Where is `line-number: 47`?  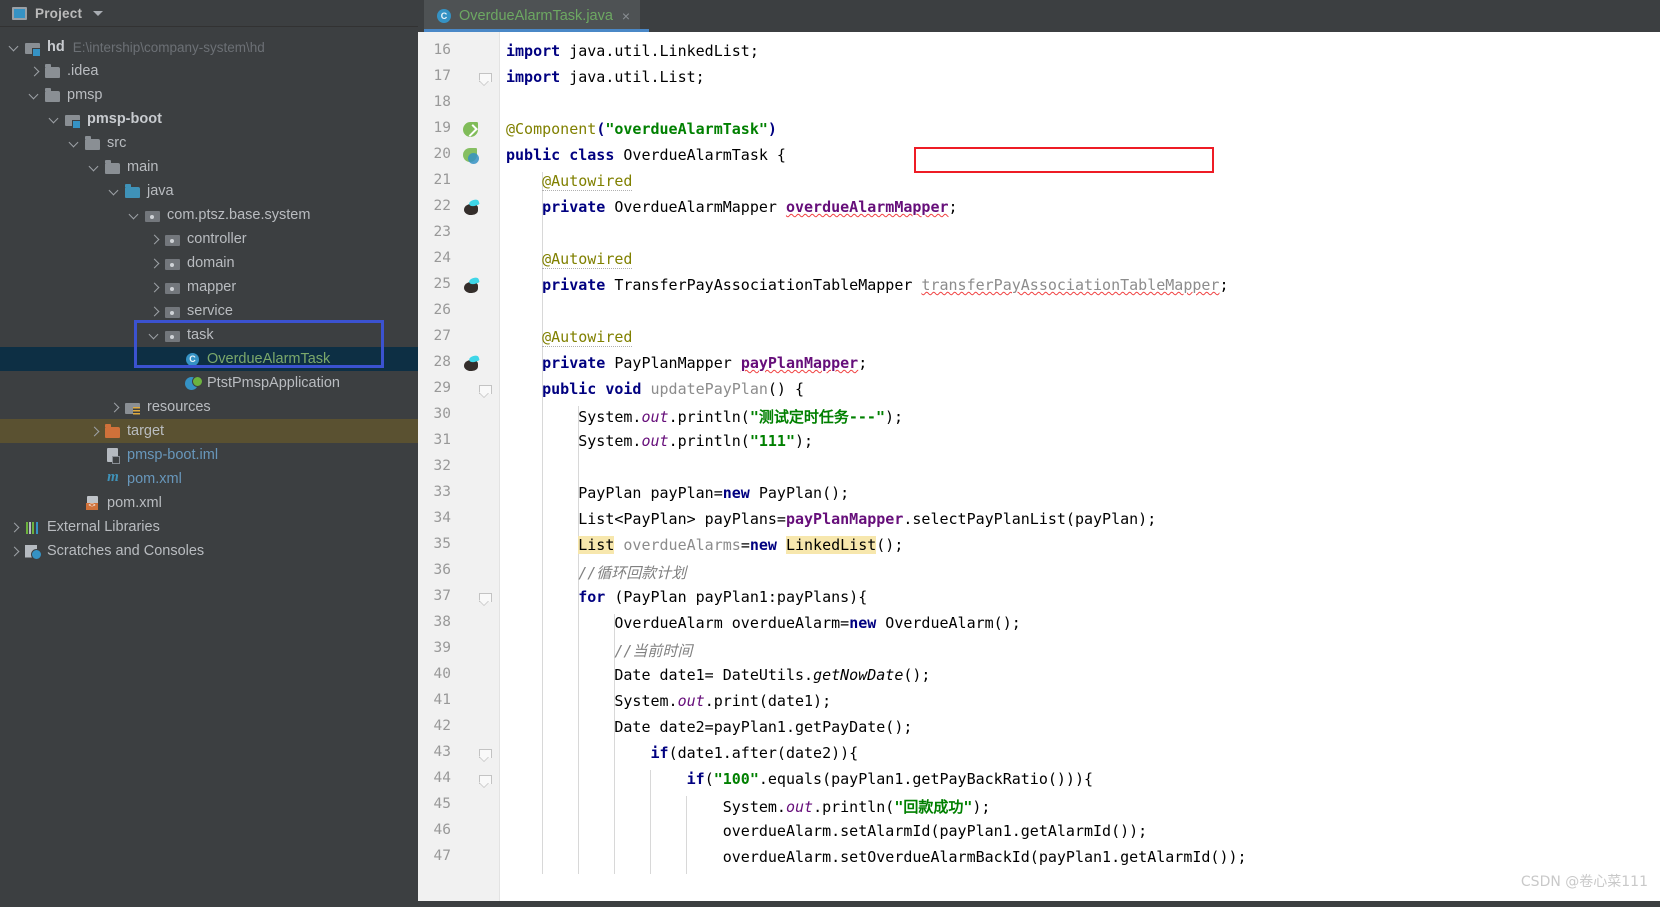 line-number: 47 is located at coordinates (442, 856).